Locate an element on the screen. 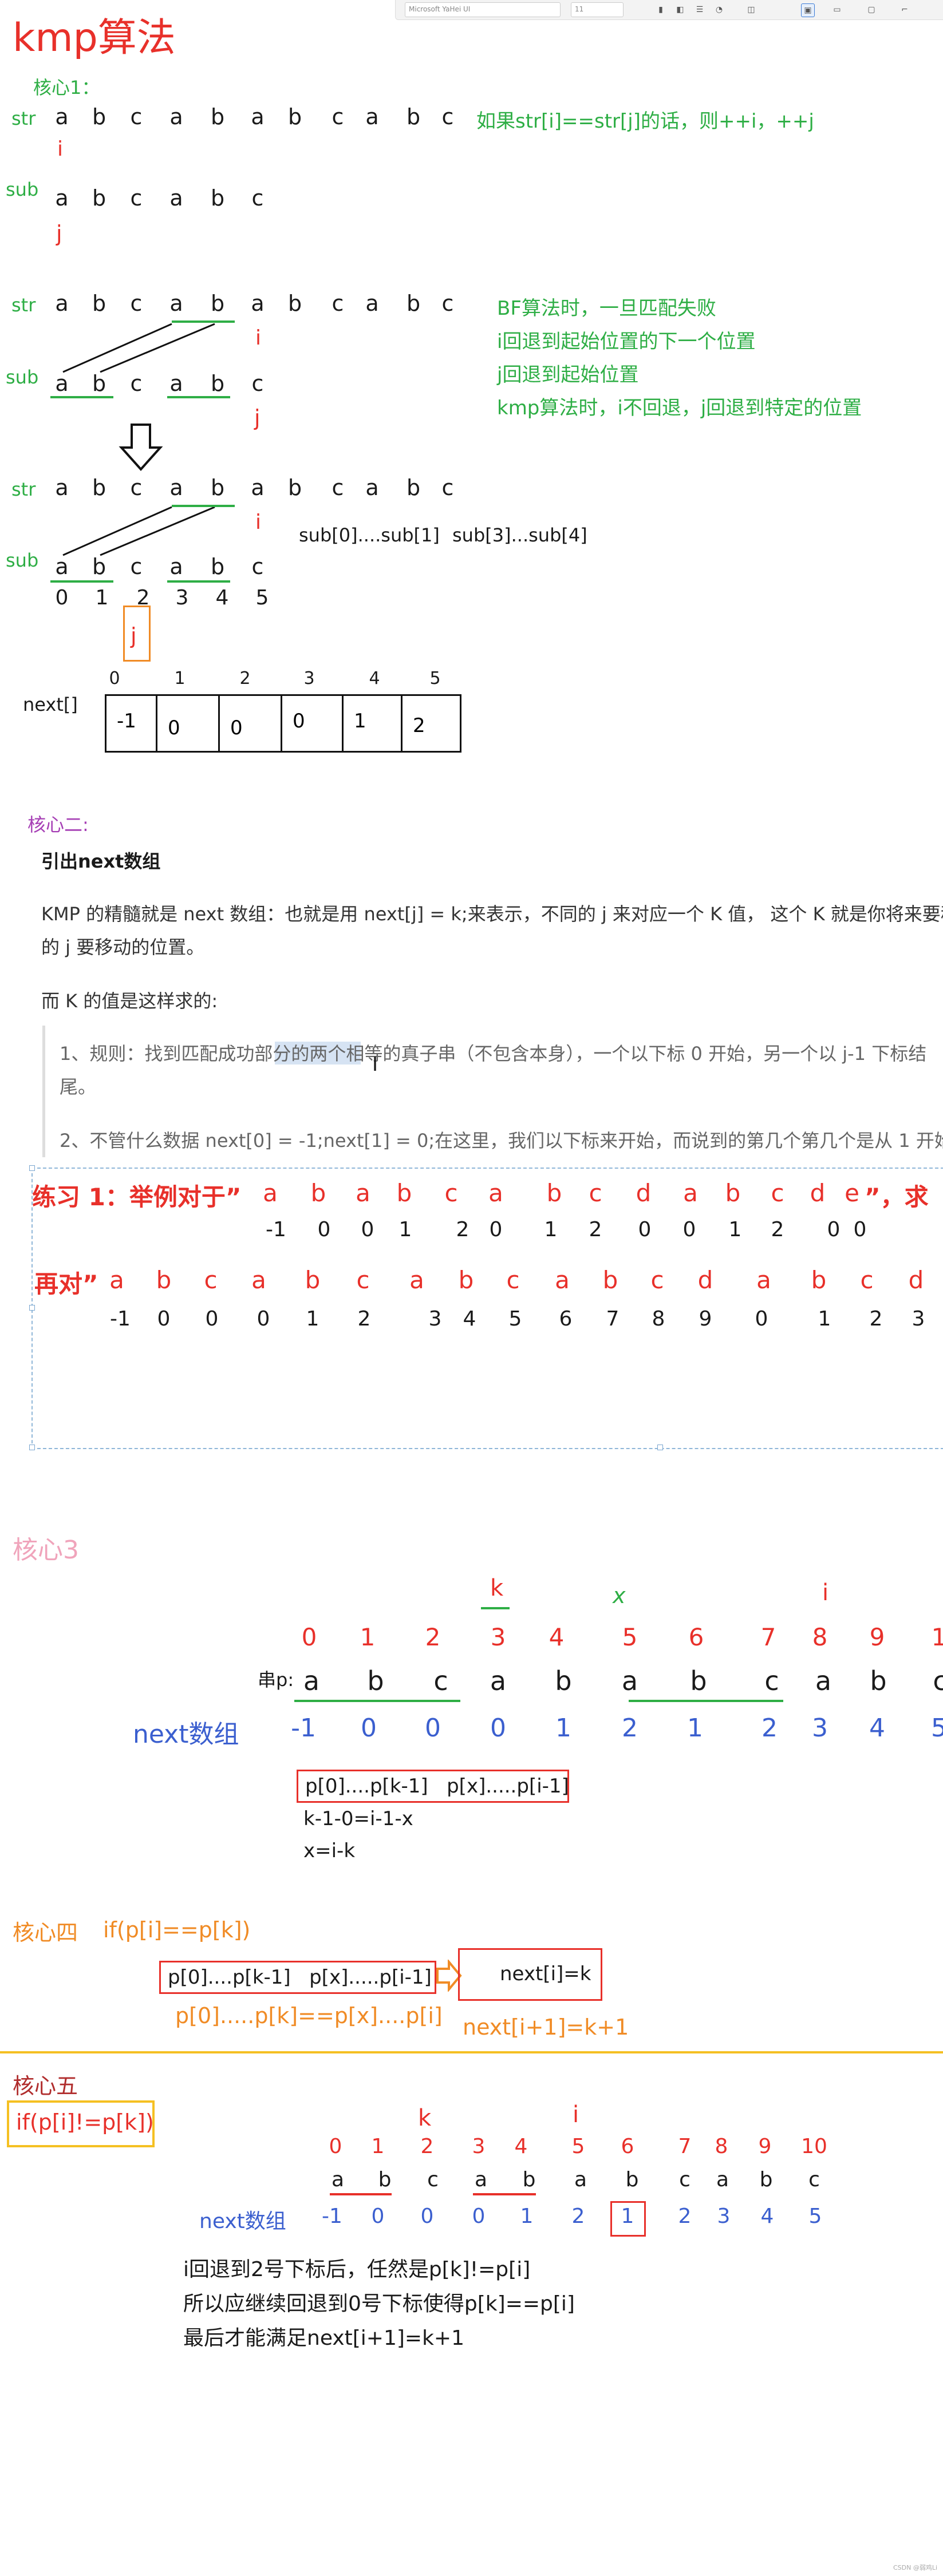  core2-para2: 而 K 的值是这样求的: is located at coordinates (129, 1001).